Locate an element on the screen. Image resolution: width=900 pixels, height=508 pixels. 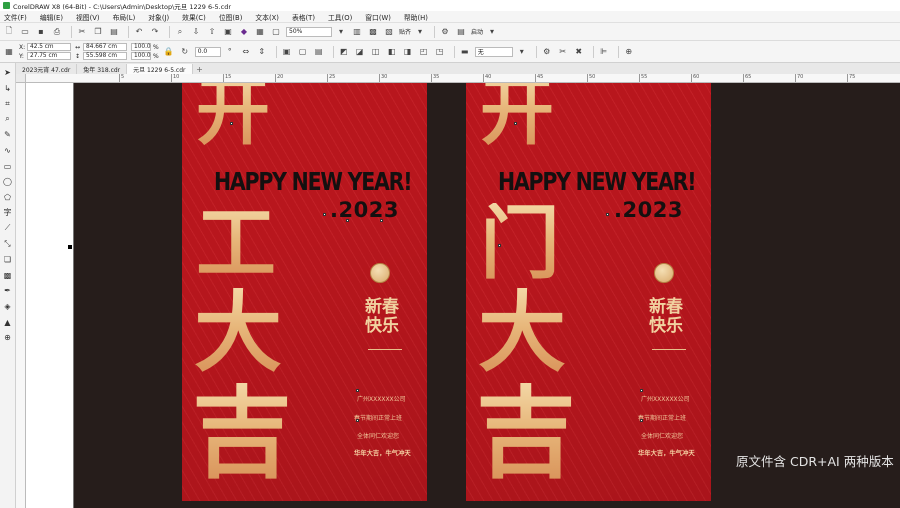
headline-text: HAPPY NEW YEAR! is located at coordinates (313, 181).